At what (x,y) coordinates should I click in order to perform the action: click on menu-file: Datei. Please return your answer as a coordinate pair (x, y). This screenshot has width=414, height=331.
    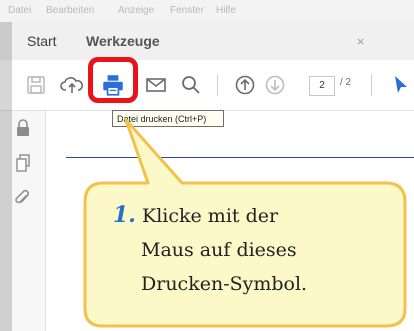
    Looking at the image, I should click on (19, 10).